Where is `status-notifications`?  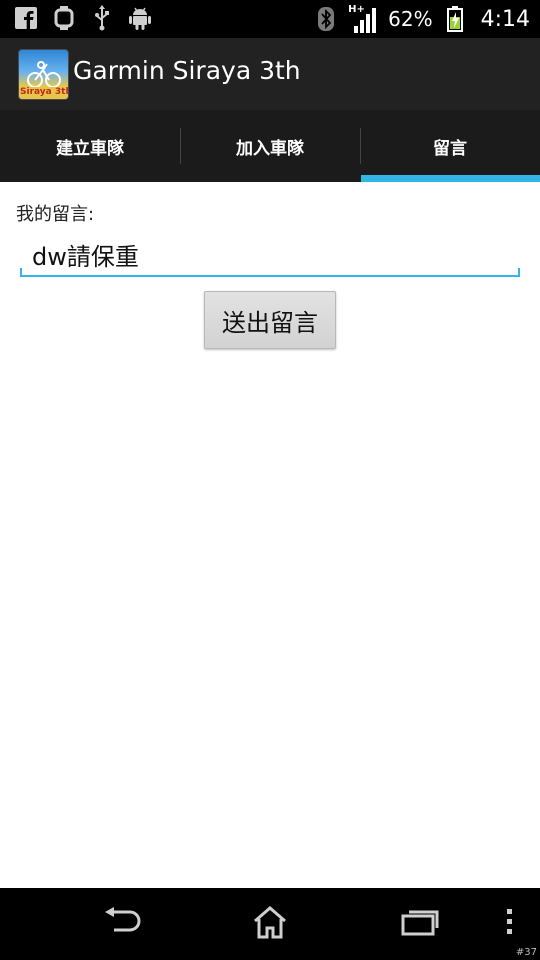
status-notifications is located at coordinates (83, 18).